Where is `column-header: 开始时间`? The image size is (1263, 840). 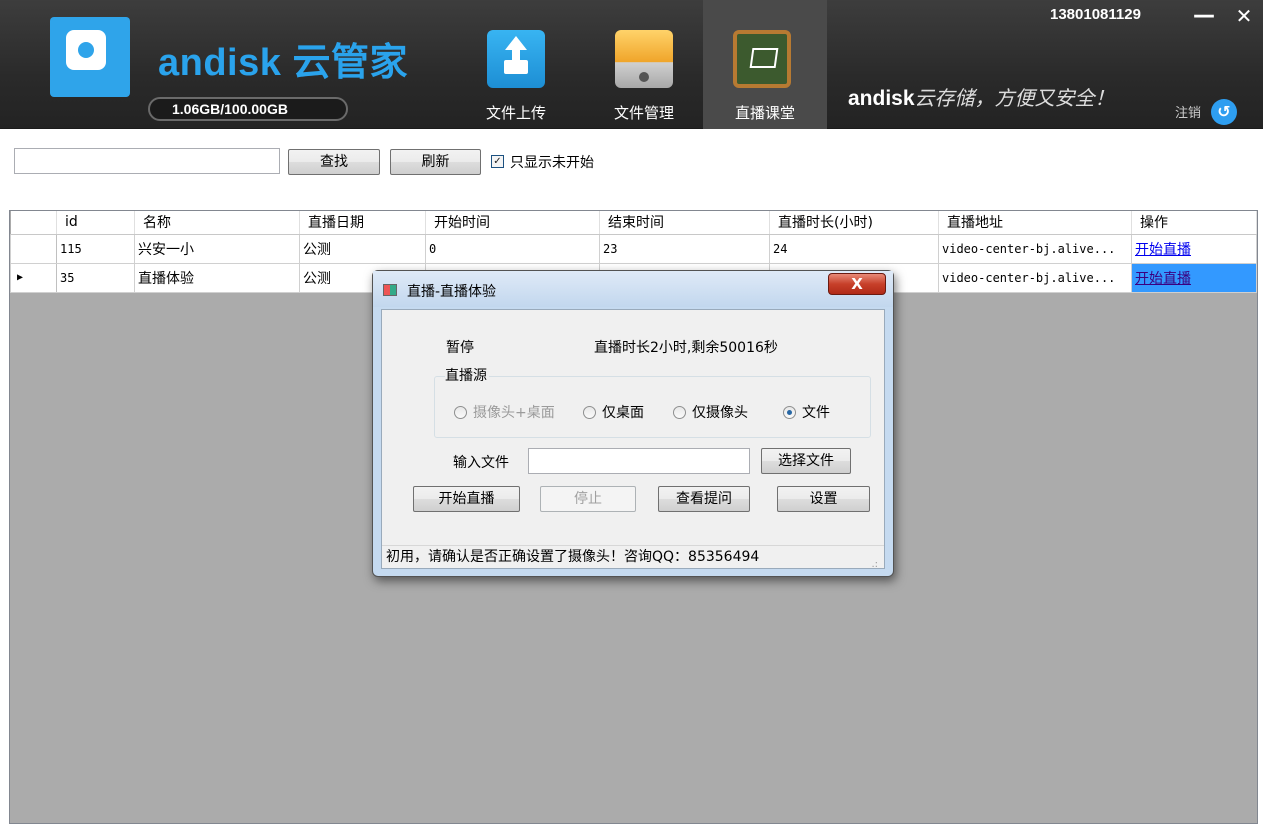
column-header: 开始时间 is located at coordinates (512, 223).